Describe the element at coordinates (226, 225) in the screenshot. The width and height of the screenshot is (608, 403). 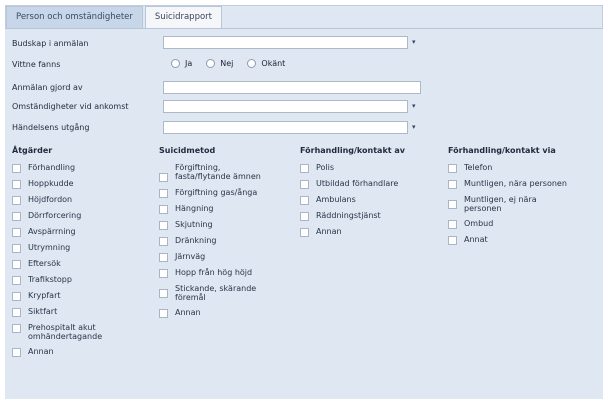
I see `checkbox-skjutning: Skjutning` at that location.